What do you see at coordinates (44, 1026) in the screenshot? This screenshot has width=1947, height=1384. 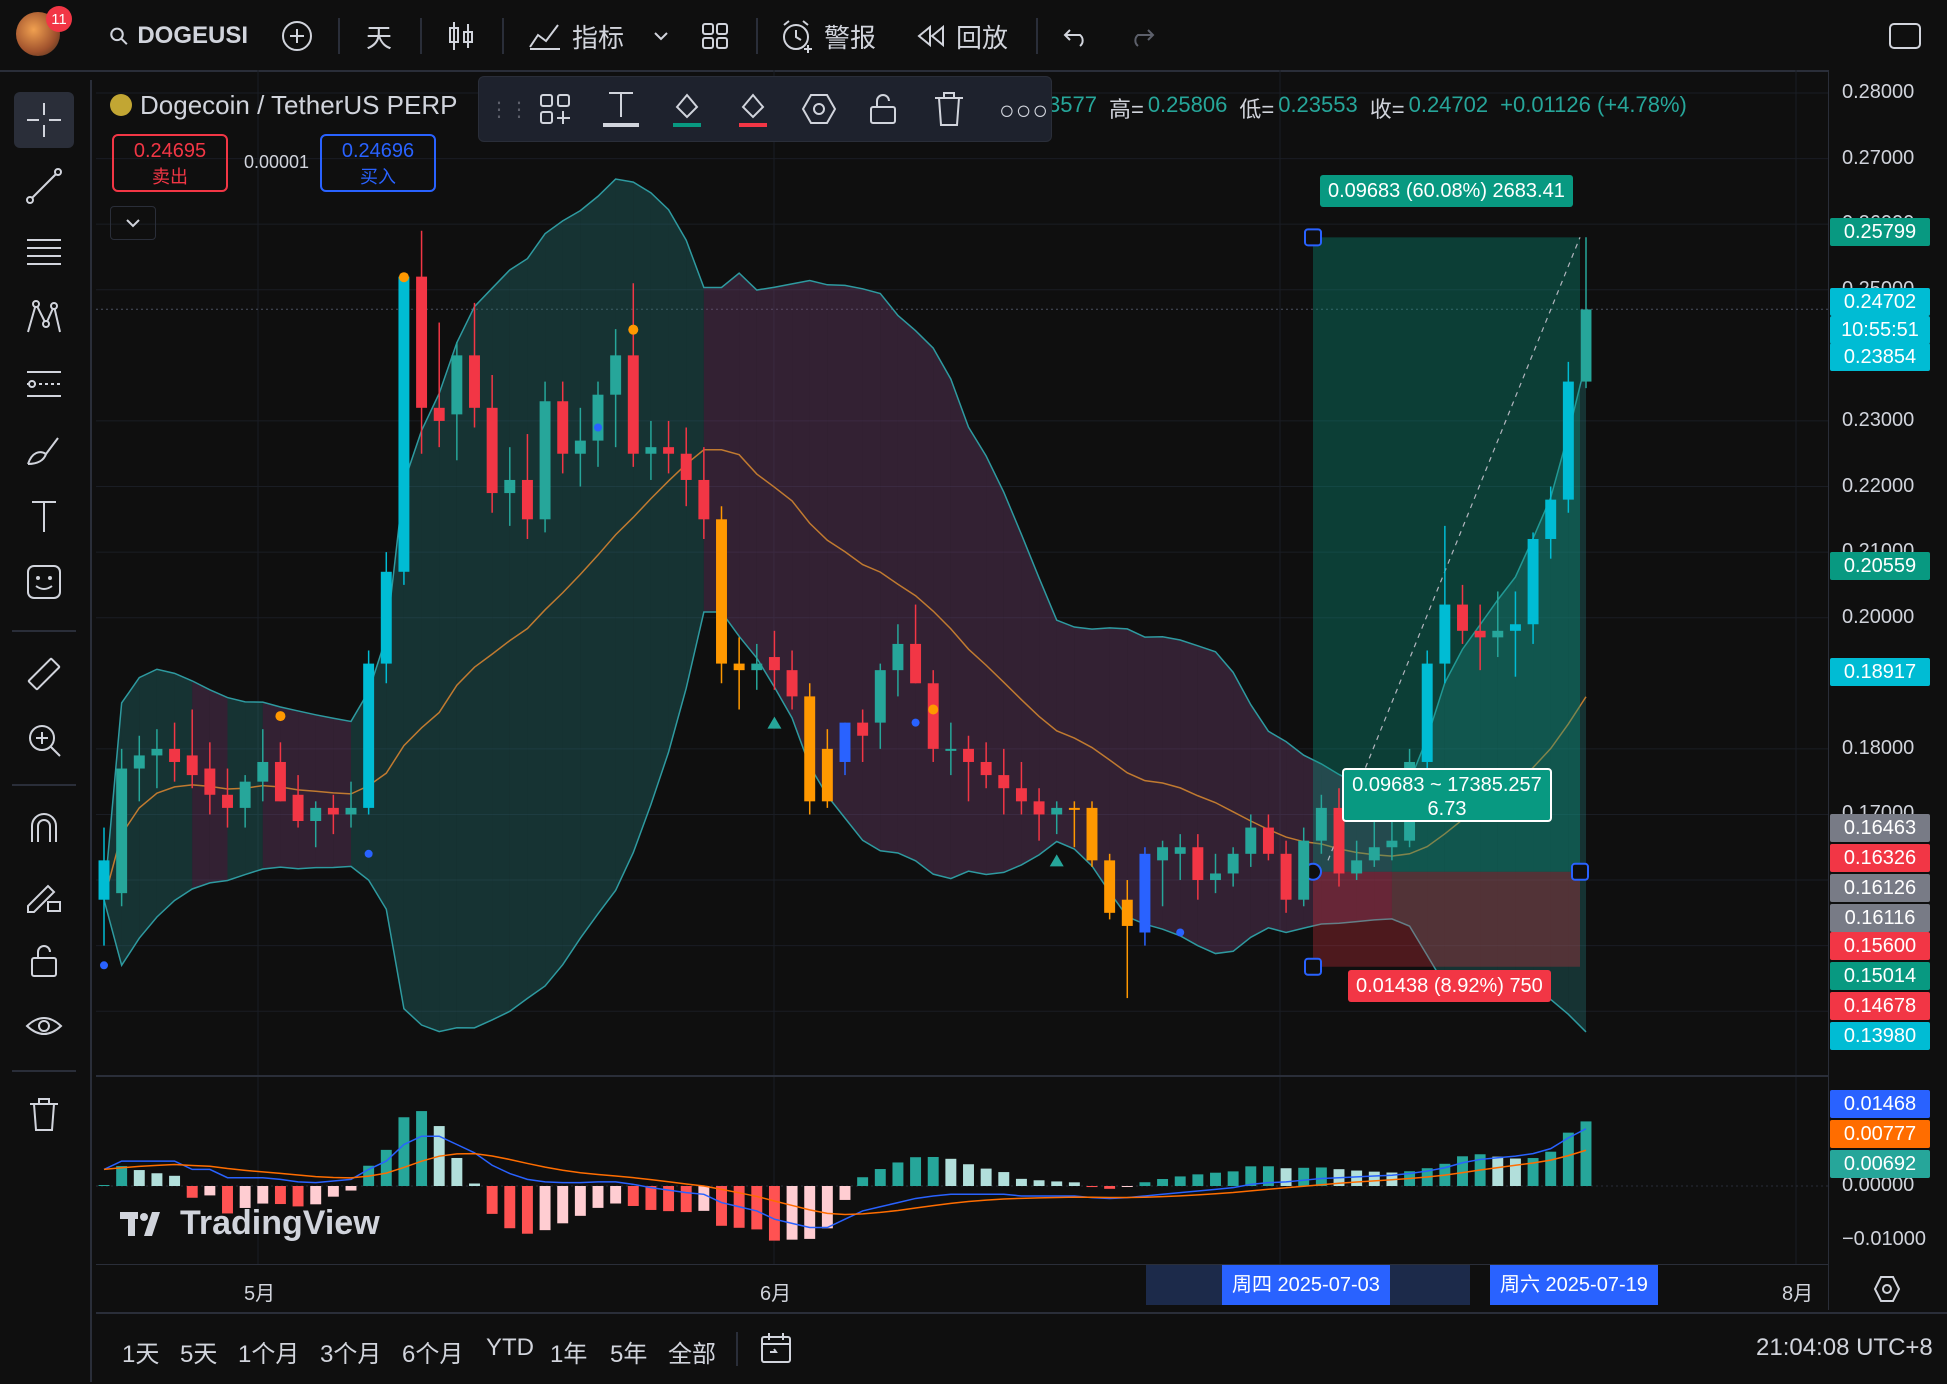 I see `hide-drawings` at bounding box center [44, 1026].